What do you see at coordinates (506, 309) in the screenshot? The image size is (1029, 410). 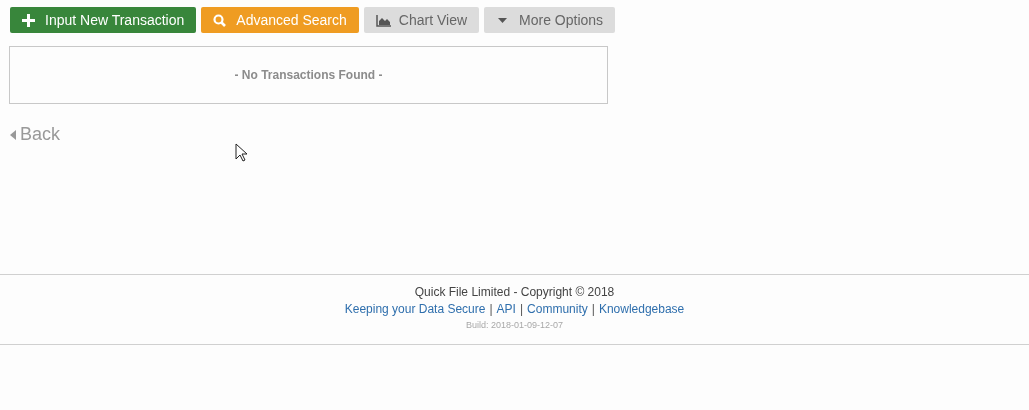 I see `footer-link: API` at bounding box center [506, 309].